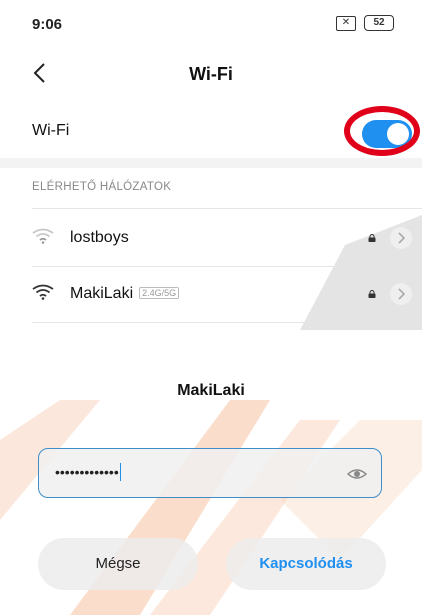 The width and height of the screenshot is (422, 615). Describe the element at coordinates (211, 238) in the screenshot. I see `network-row-lostboys: lostboys` at that location.